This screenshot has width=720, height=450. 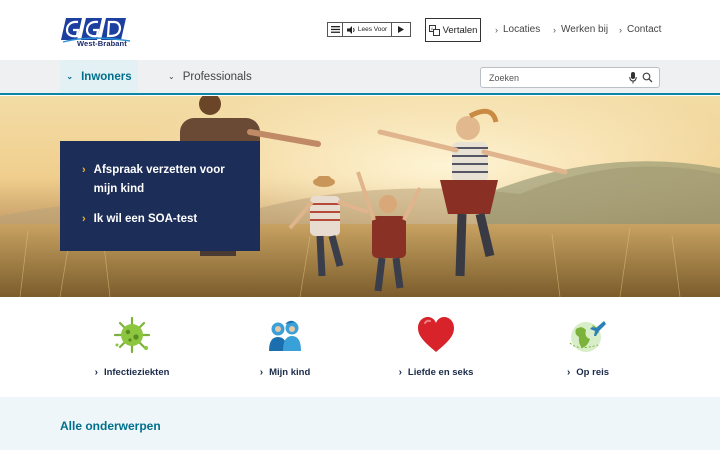 I want to click on category-mijn-kind: › Mijn kind, so click(x=285, y=346).